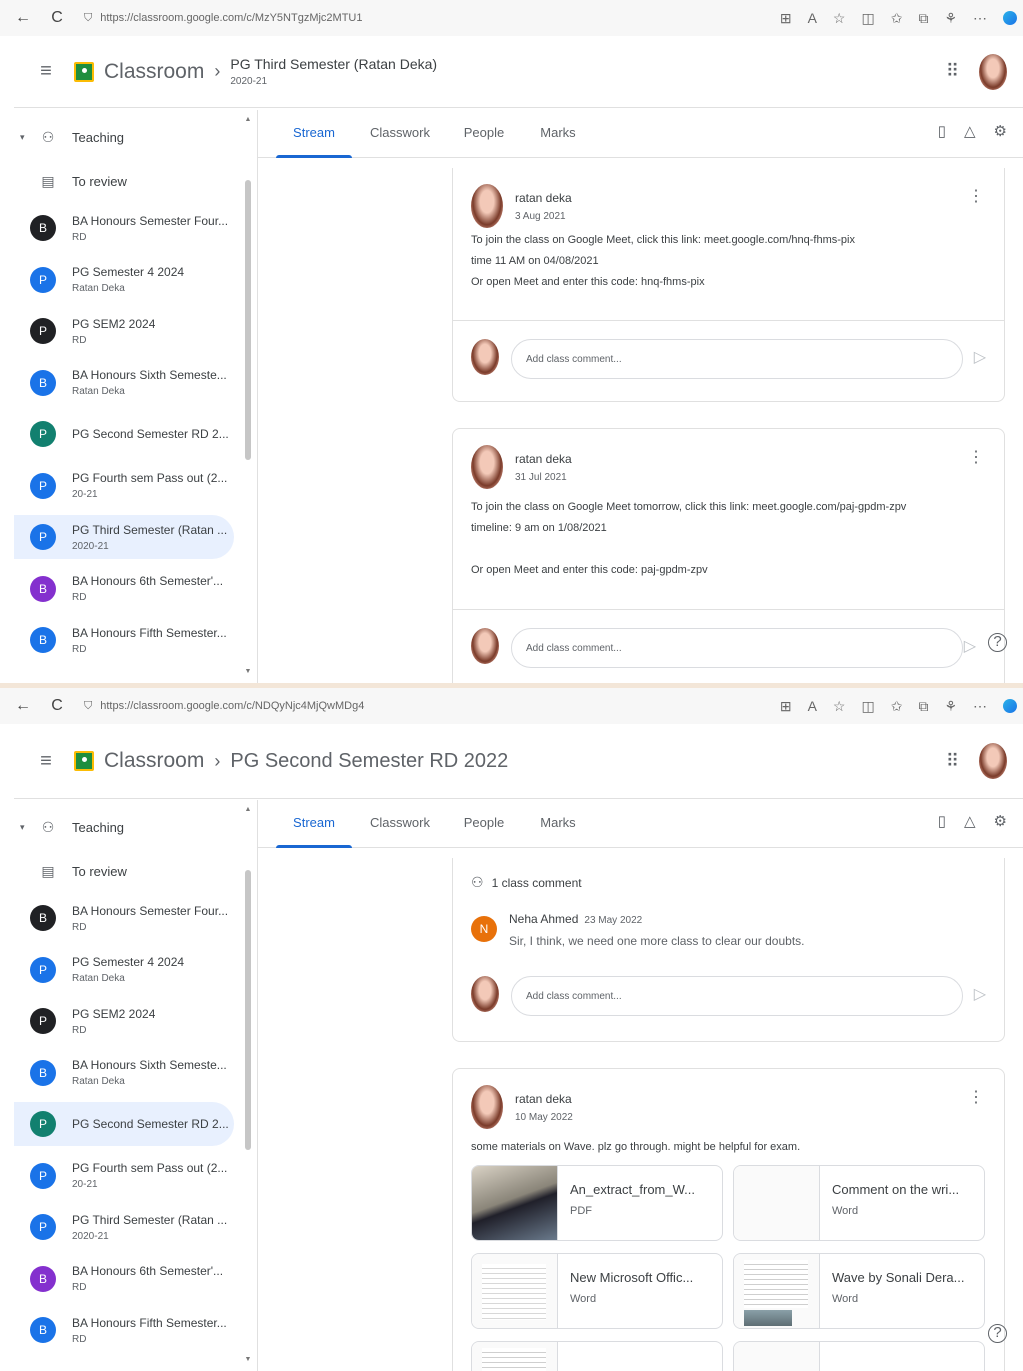  Describe the element at coordinates (79, 340) in the screenshot. I see `class-subtitle: RD` at that location.